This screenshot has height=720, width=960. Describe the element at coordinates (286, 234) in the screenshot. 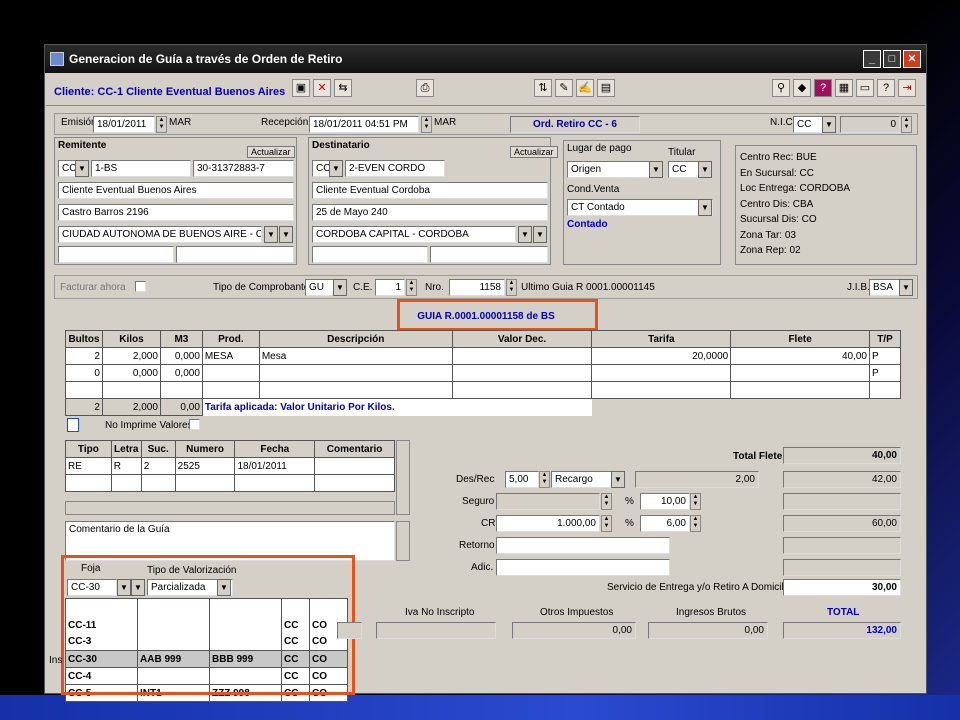

I see `remitente-city-dropdown-2: ▼` at that location.